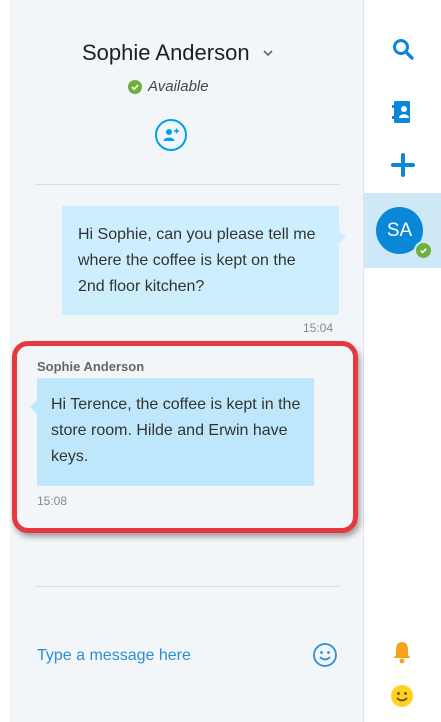  Describe the element at coordinates (403, 49) in the screenshot. I see `search-icon` at that location.